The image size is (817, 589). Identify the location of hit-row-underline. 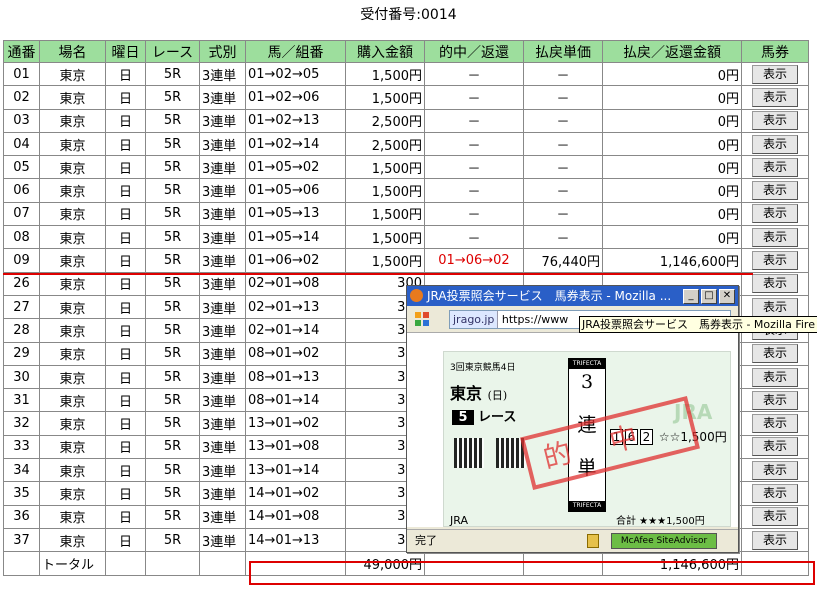
(378, 274).